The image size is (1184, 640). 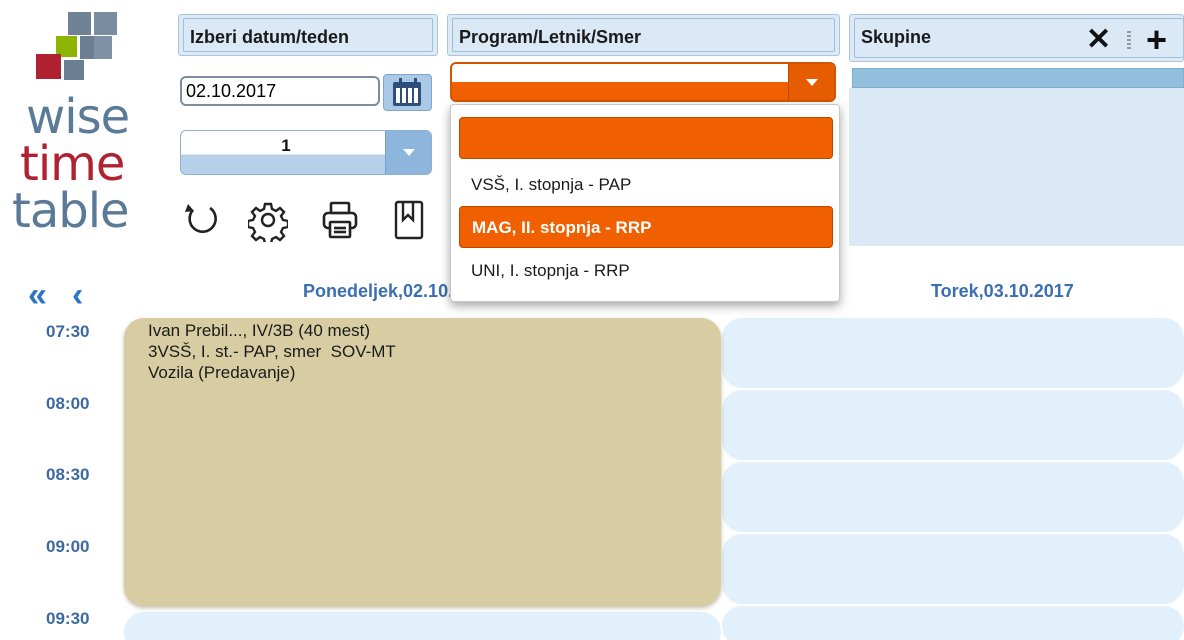 What do you see at coordinates (222, 372) in the screenshot?
I see `event-line-3: Vozila (Predavanje)` at bounding box center [222, 372].